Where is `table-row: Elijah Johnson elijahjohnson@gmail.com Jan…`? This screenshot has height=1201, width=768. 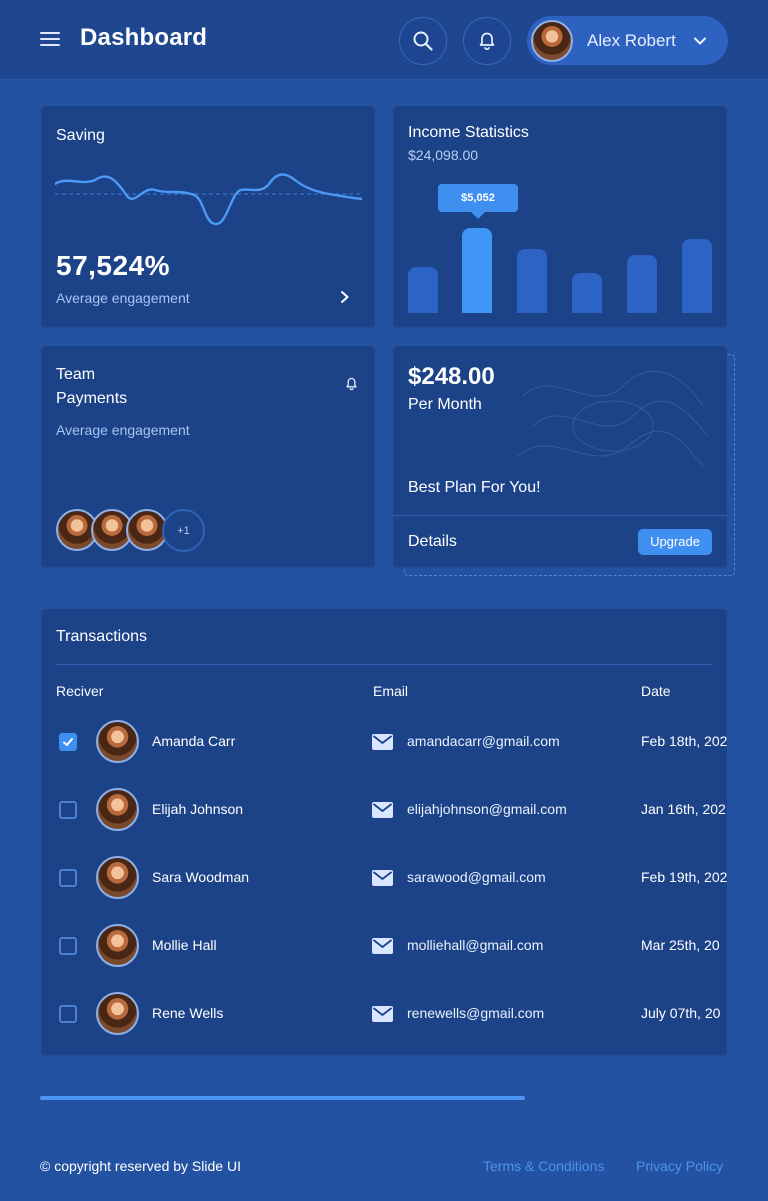
table-row: Elijah Johnson elijahjohnson@gmail.com Jan… is located at coordinates (384, 810).